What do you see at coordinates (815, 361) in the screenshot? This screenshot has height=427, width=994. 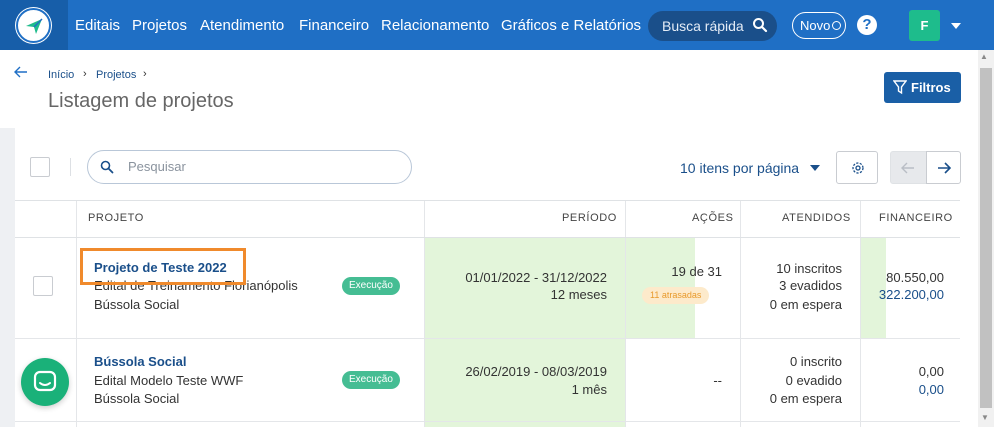 I see `served-enrolled: 0 inscrito` at bounding box center [815, 361].